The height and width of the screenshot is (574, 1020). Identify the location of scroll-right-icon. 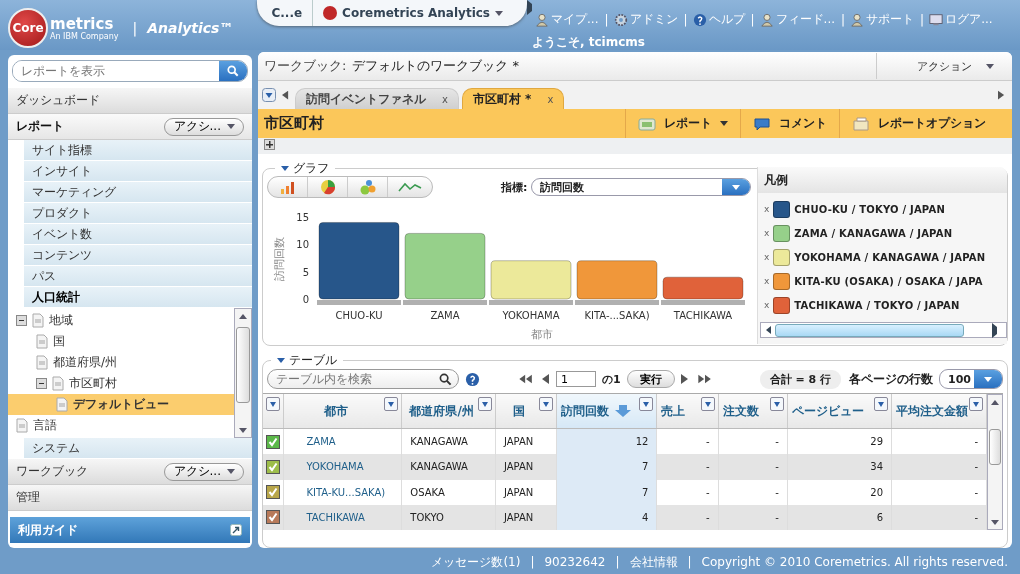
(1001, 95).